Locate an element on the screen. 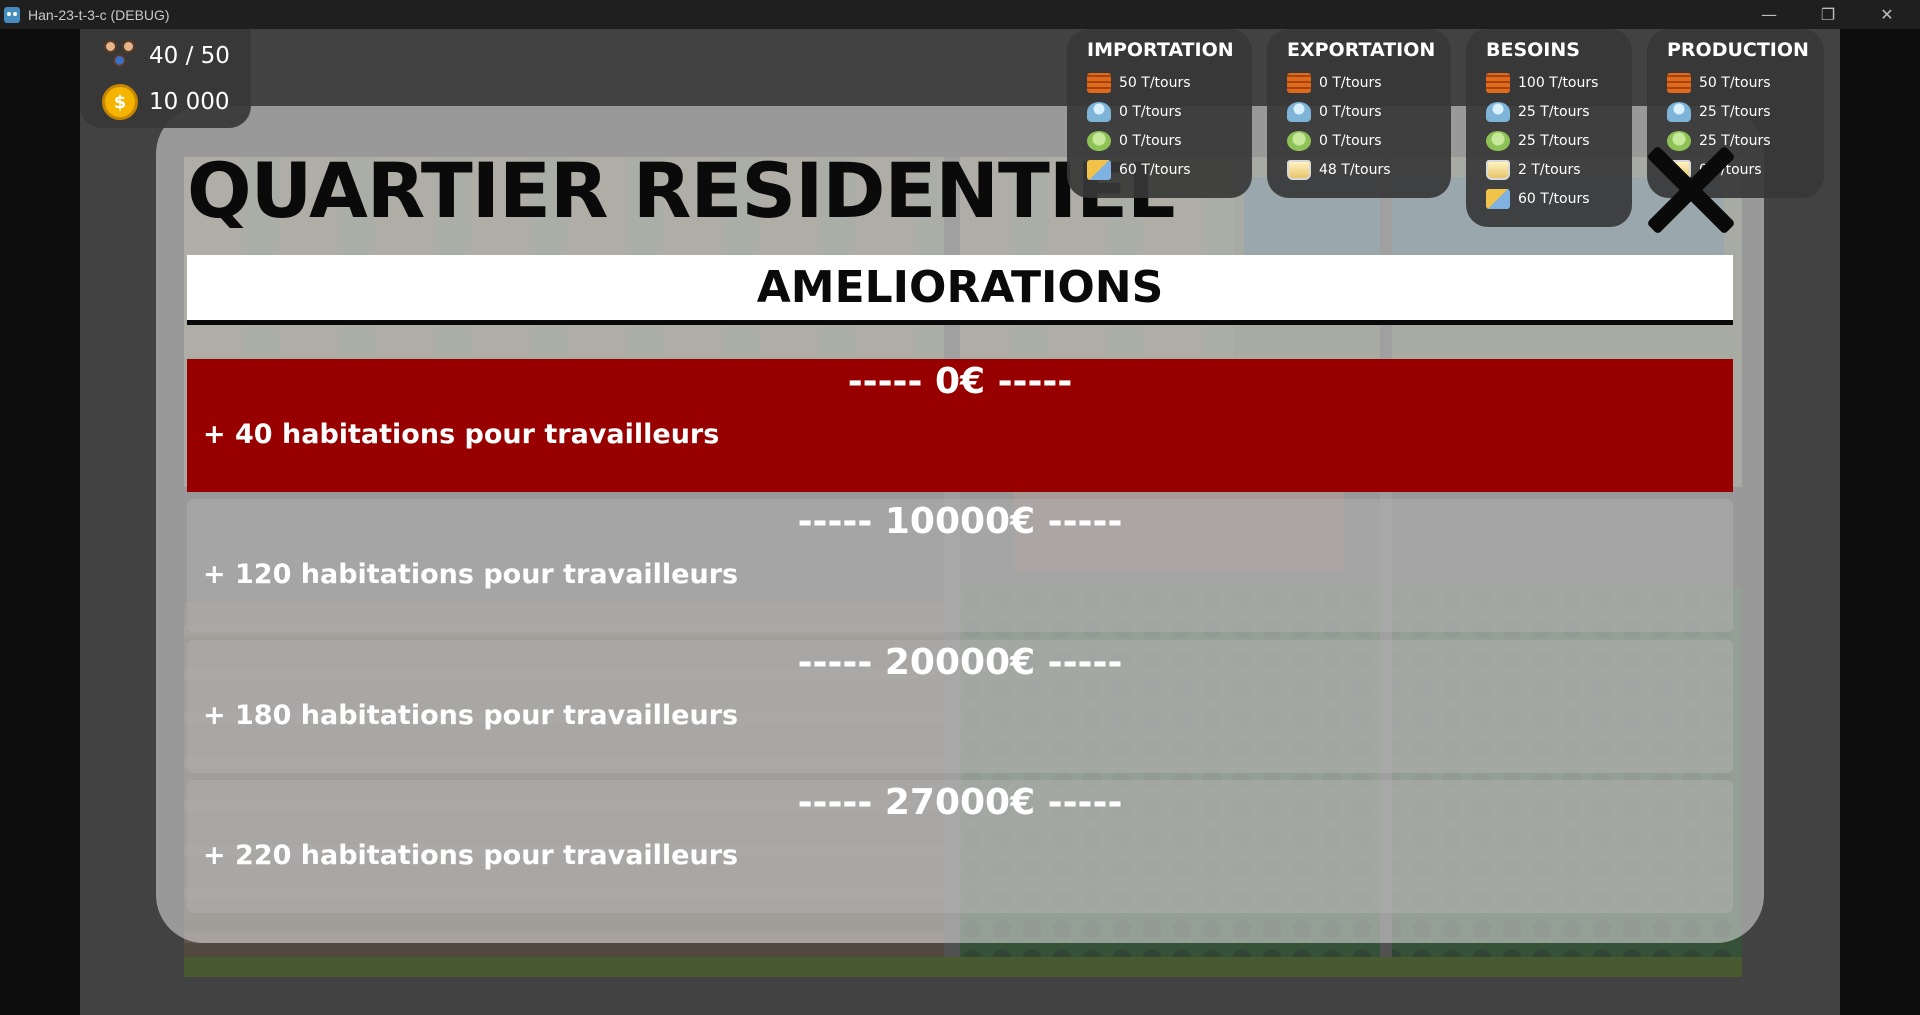 The height and width of the screenshot is (1015, 1920). production-title: PRODUCTION is located at coordinates (1738, 50).